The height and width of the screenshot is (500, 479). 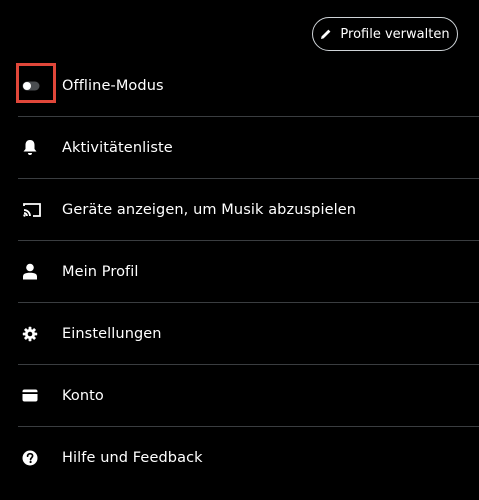 What do you see at coordinates (30, 271) in the screenshot?
I see `person-icon` at bounding box center [30, 271].